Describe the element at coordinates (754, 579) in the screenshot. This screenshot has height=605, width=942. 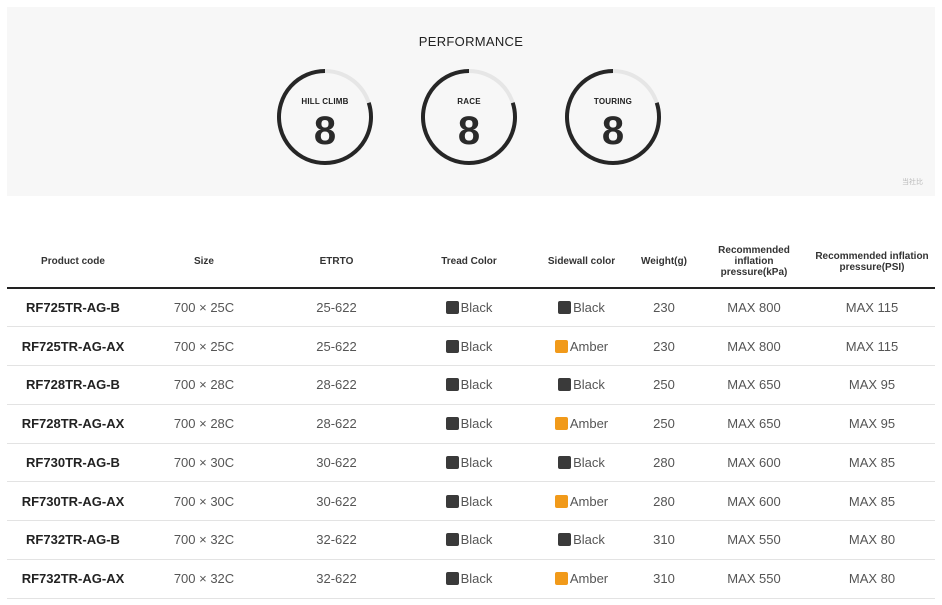
I see `cell-pressure-kpa: MAX 550` at that location.